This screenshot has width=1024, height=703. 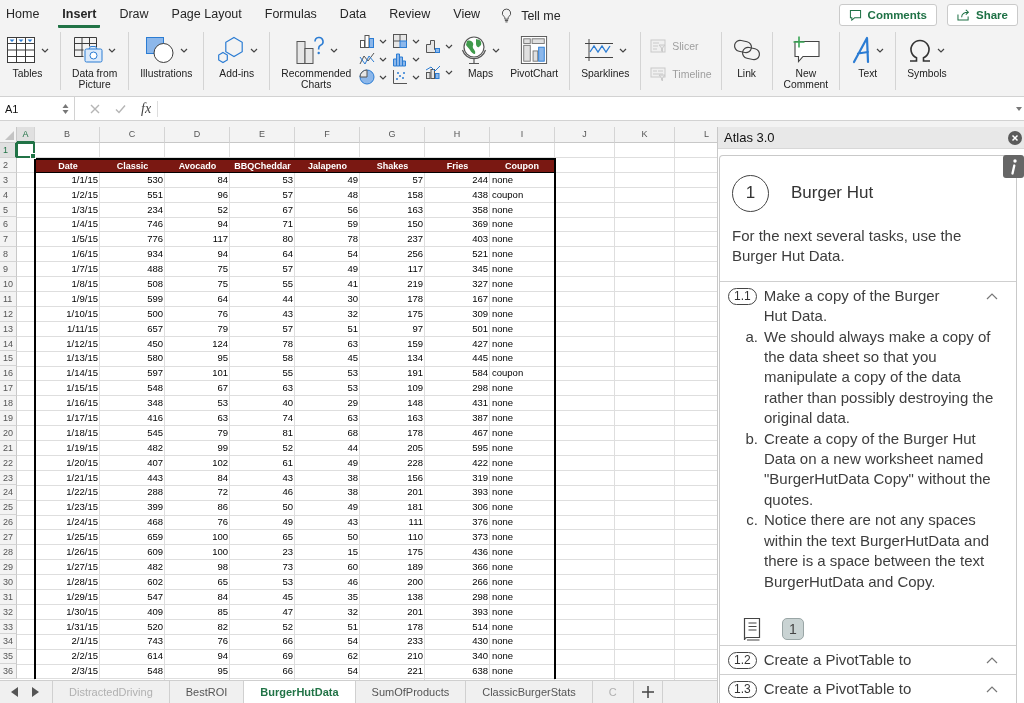 I want to click on table-cell-text: 49, so click(x=352, y=179).